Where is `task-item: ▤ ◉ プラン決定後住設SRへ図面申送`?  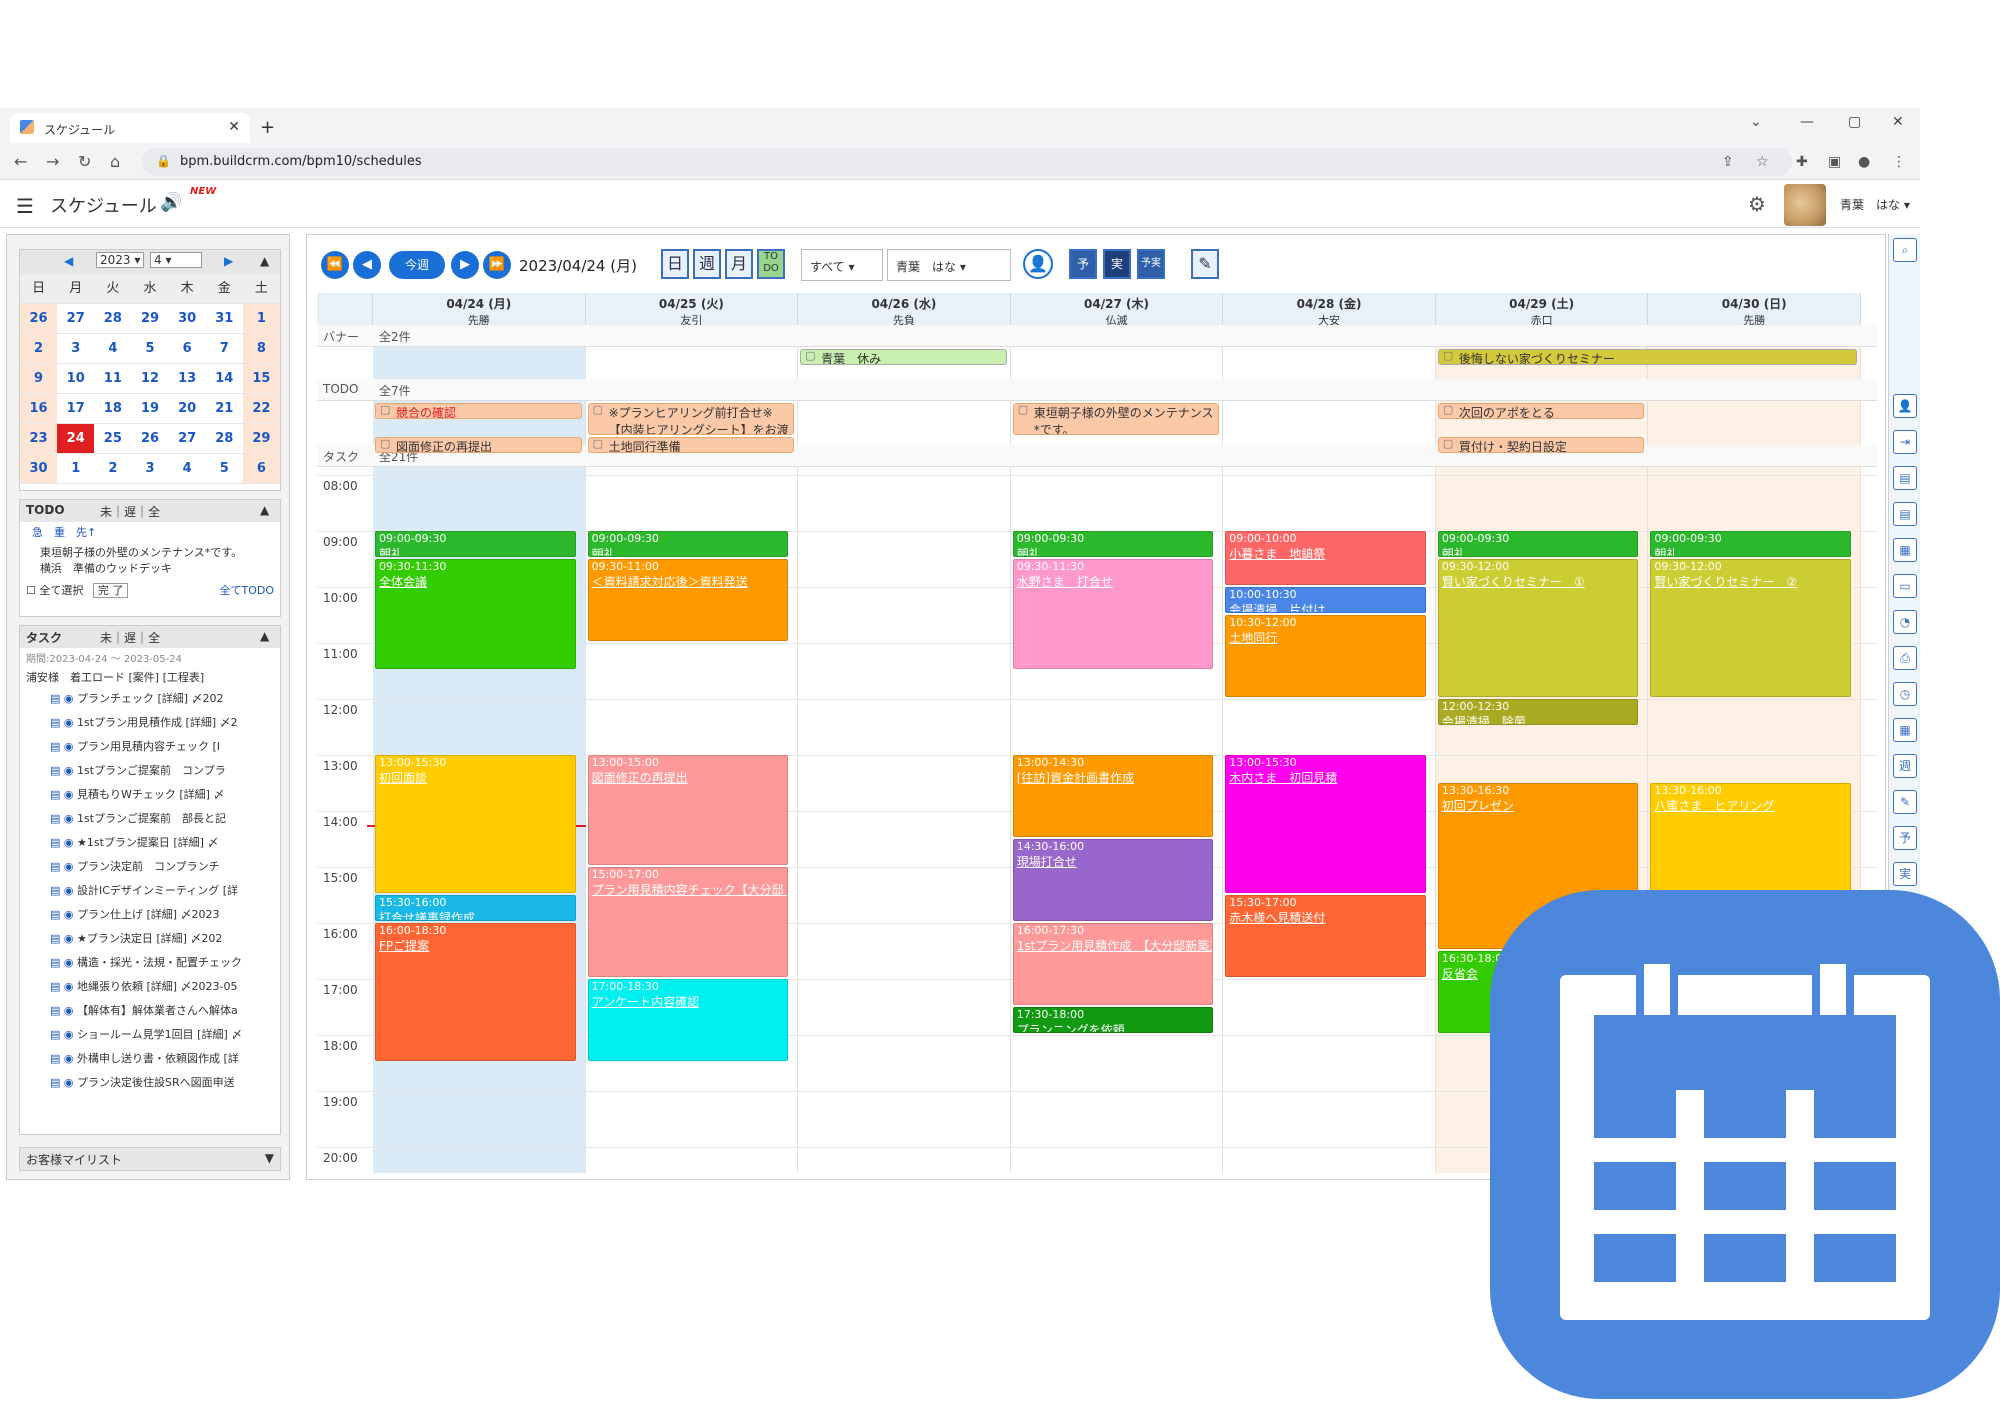 task-item: ▤ ◉ プラン決定後住設SRへ図面申送 is located at coordinates (150, 1083).